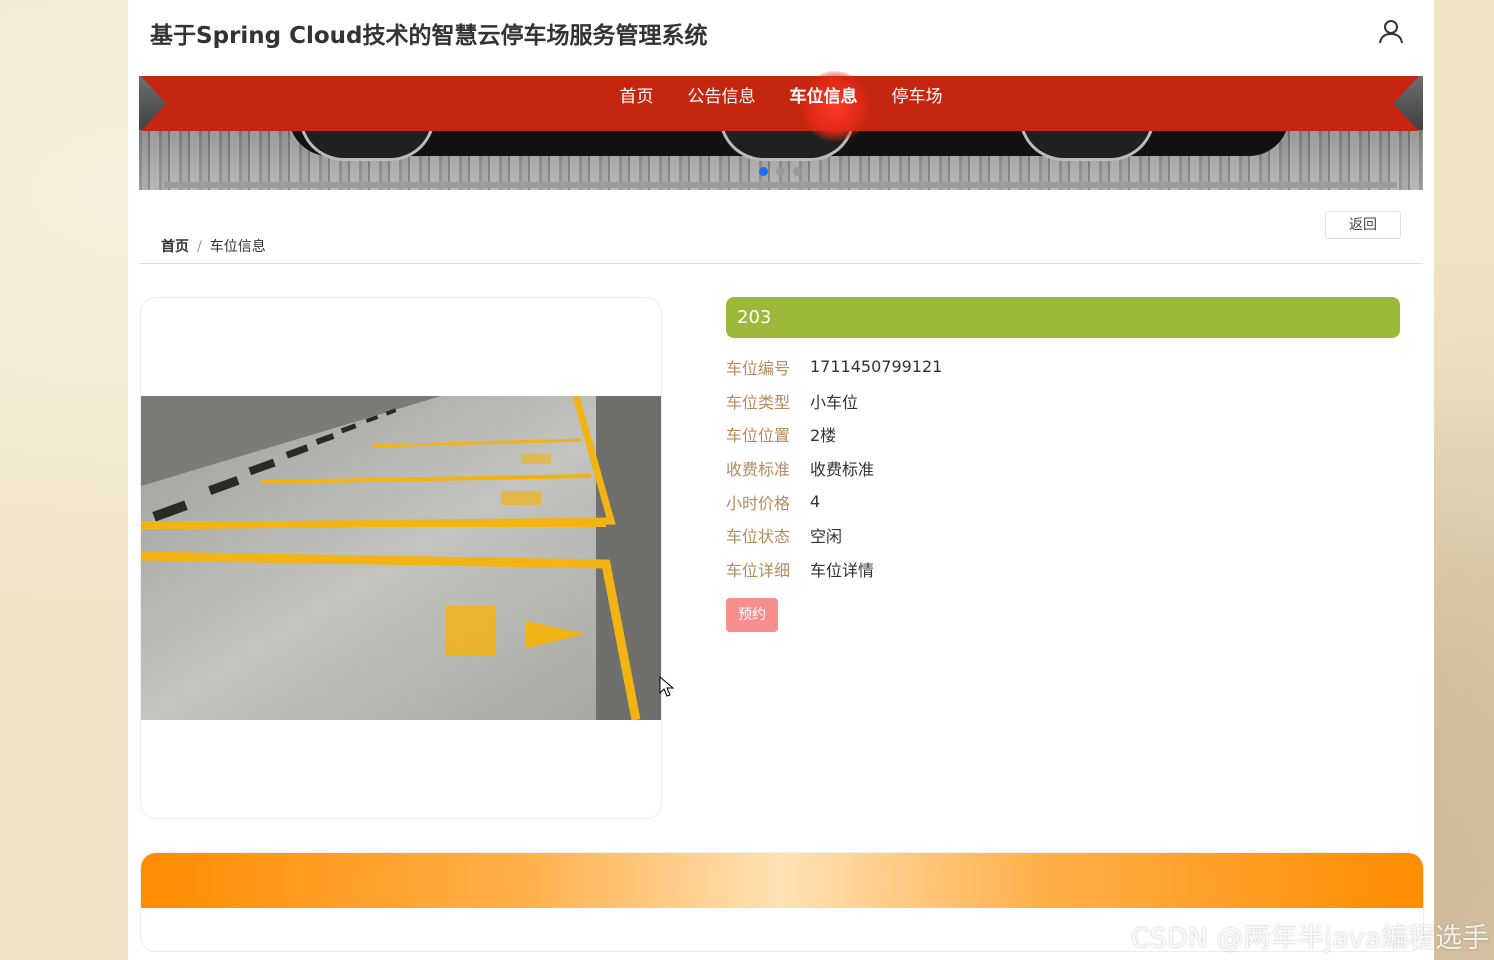 The height and width of the screenshot is (960, 1494). I want to click on field-space-location: 车位位置 2楼, so click(834, 434).